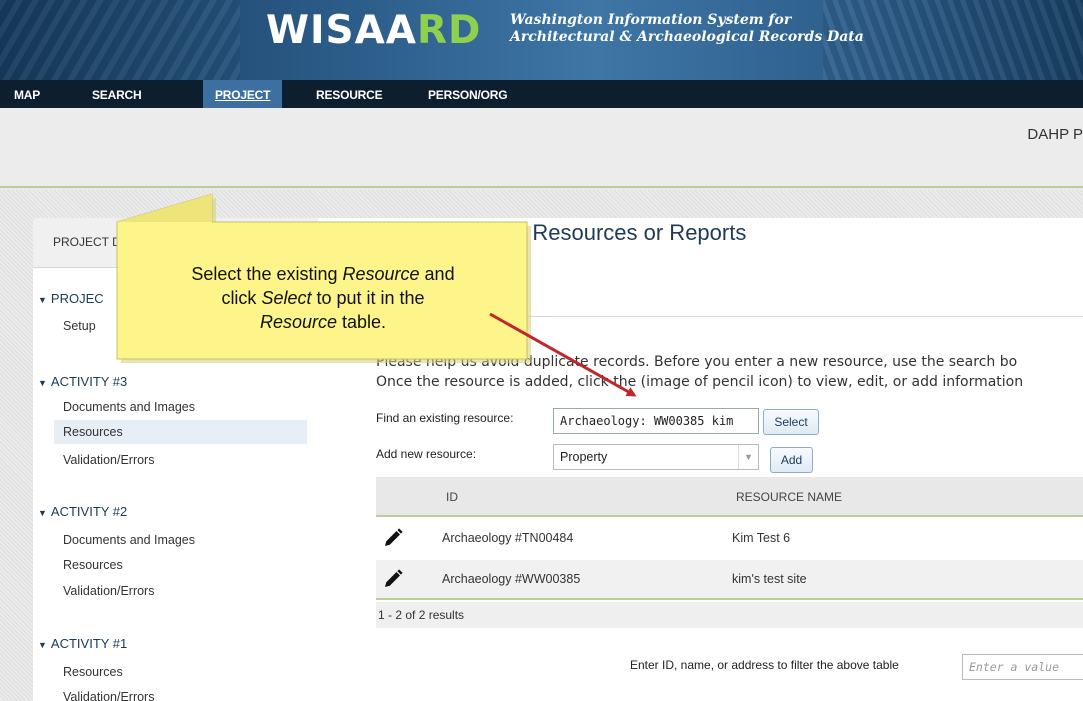  What do you see at coordinates (71, 298) in the screenshot?
I see `sidebar-section-project: ▼ PROJEC` at bounding box center [71, 298].